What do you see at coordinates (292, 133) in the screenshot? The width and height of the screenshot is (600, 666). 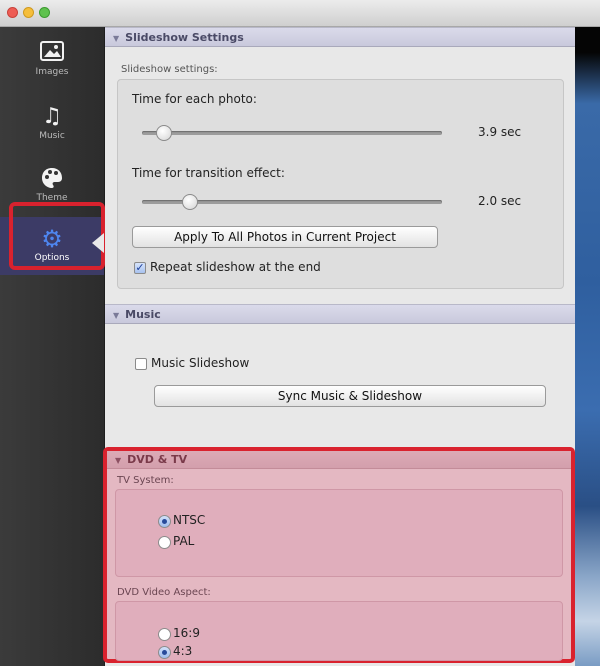 I see `photo-time-slider-track` at bounding box center [292, 133].